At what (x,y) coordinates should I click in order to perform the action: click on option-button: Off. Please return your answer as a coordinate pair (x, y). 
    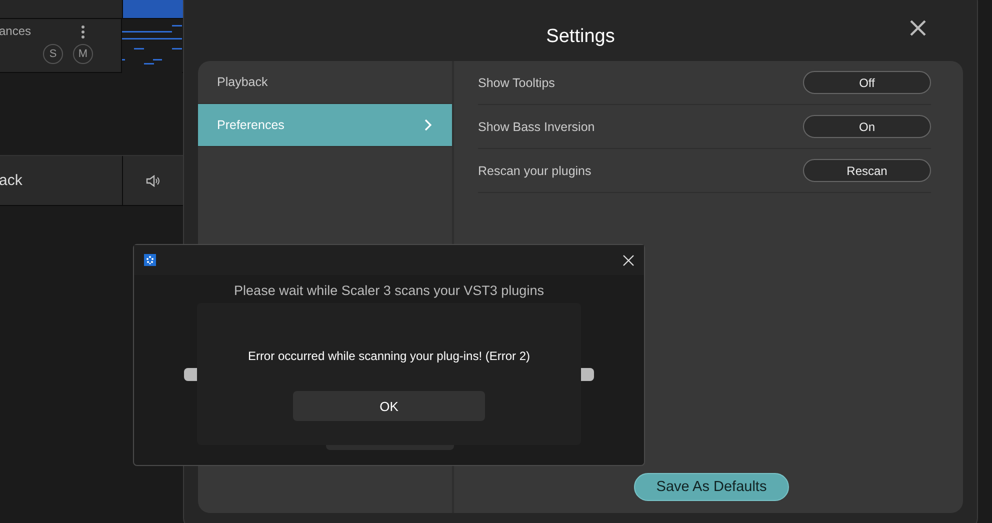
    Looking at the image, I should click on (867, 82).